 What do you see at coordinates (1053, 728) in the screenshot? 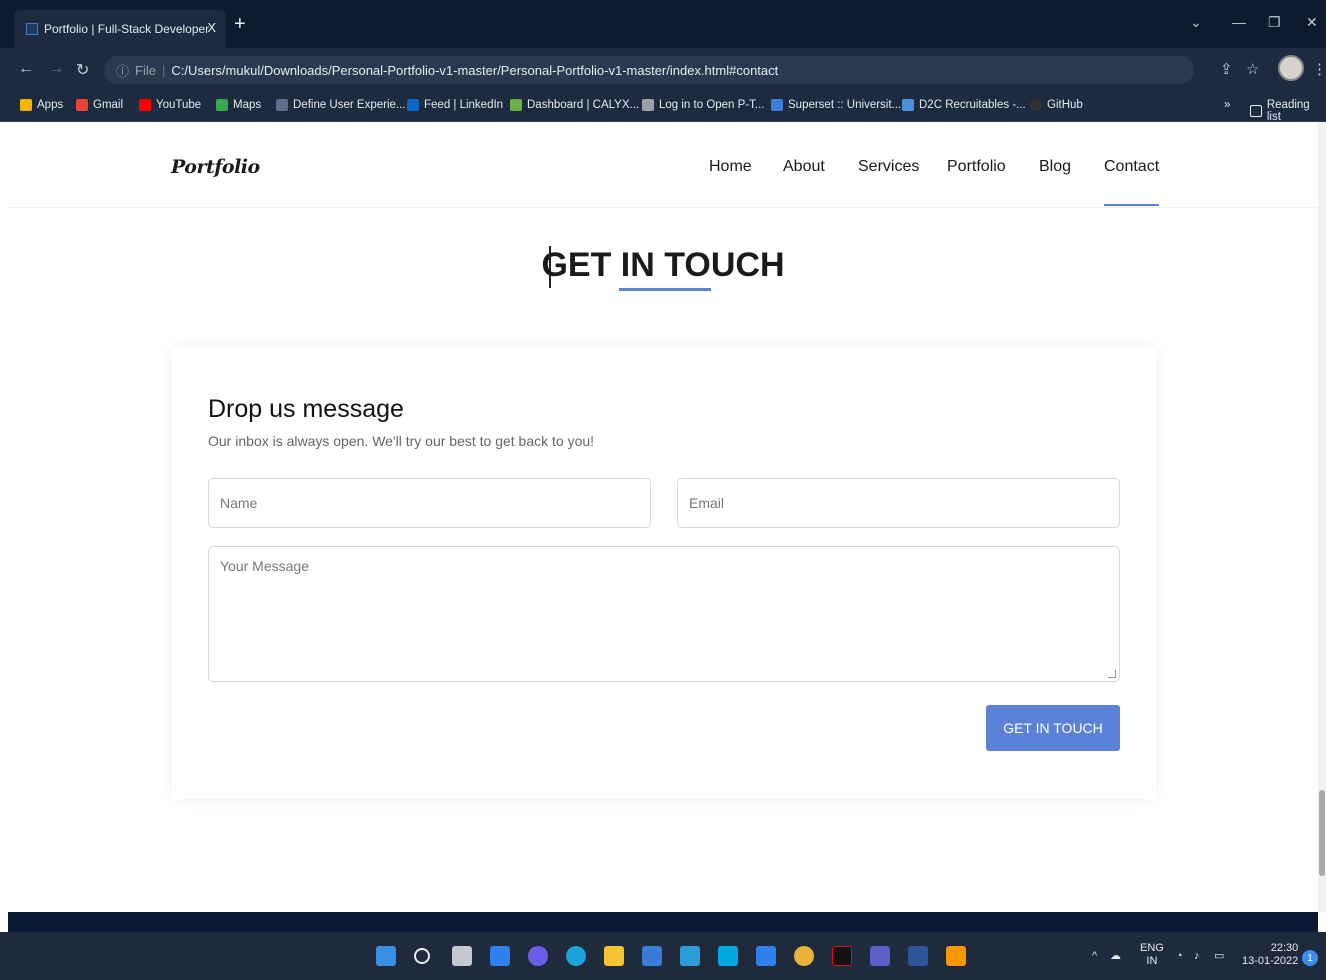
I see `submit-button: GET IN TOUCH` at bounding box center [1053, 728].